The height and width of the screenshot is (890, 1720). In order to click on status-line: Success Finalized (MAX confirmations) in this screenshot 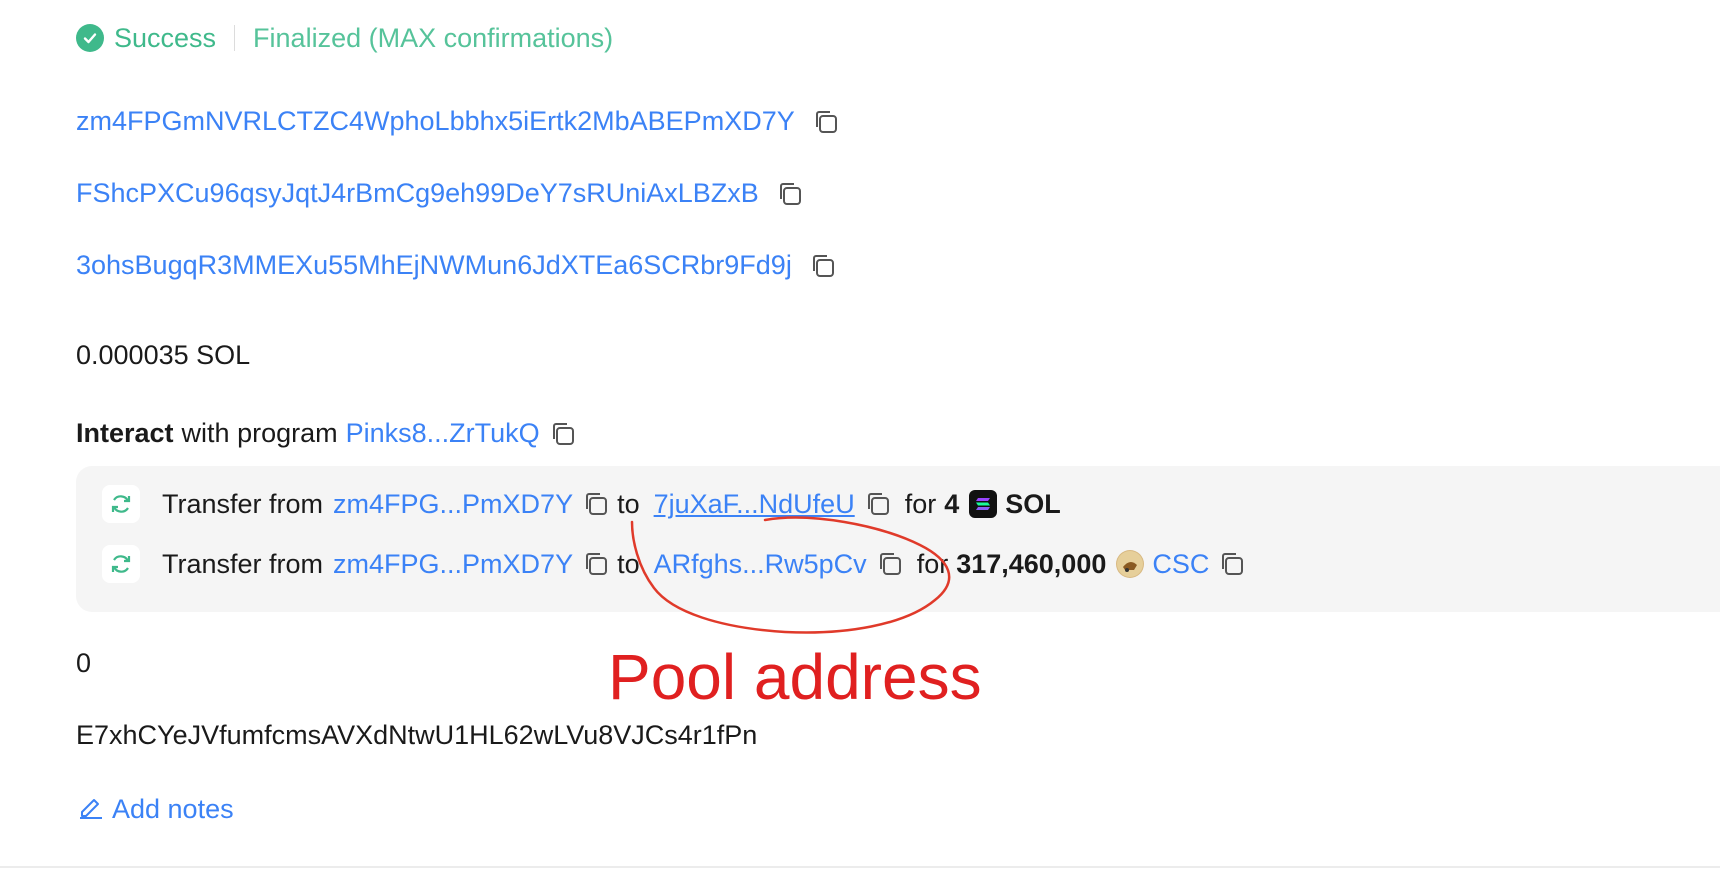, I will do `click(344, 38)`.